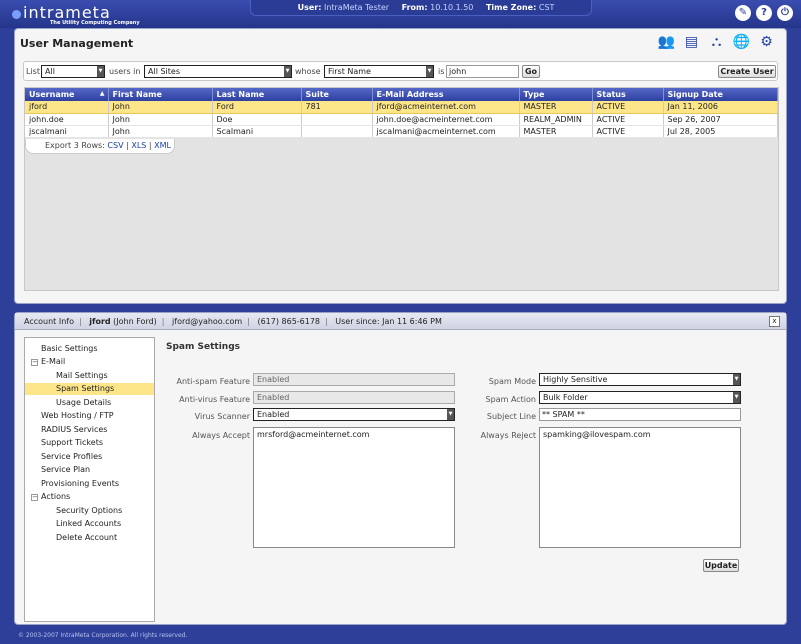 Image resolution: width=801 pixels, height=644 pixels. I want to click on tree-item-radius: RADIUS Services, so click(97, 430).